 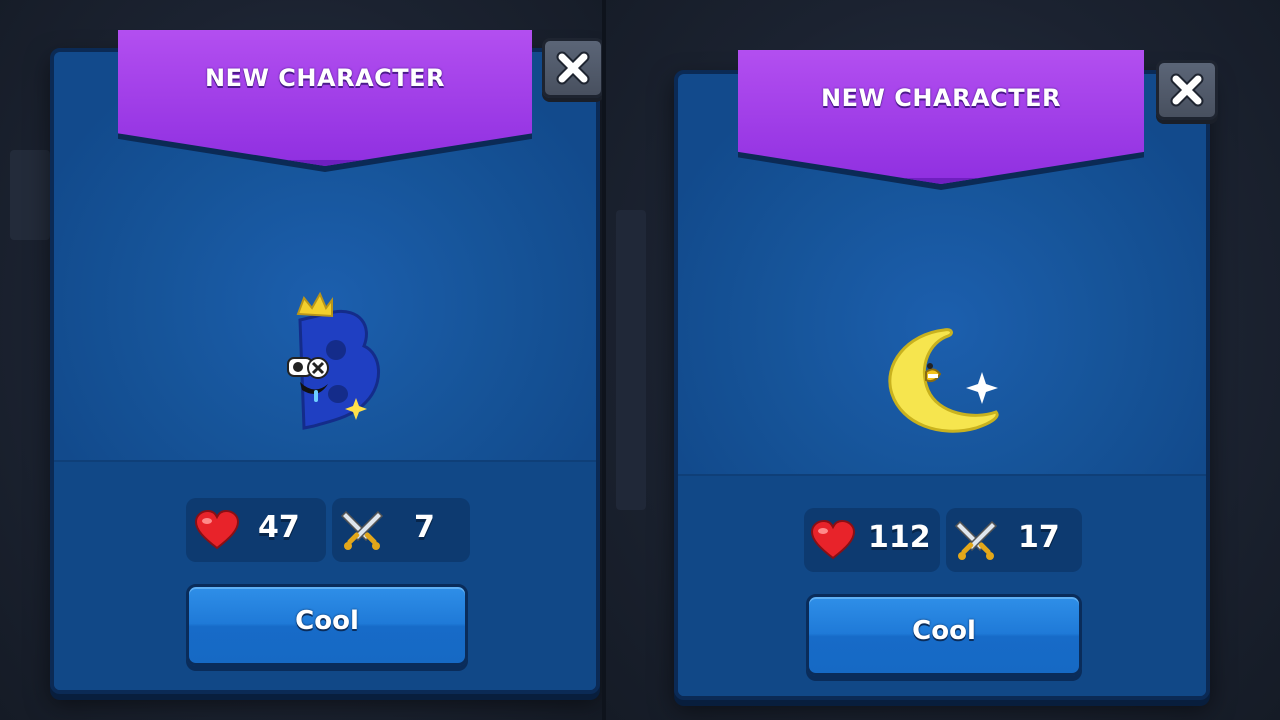 I want to click on health-stat: 47, so click(x=256, y=530).